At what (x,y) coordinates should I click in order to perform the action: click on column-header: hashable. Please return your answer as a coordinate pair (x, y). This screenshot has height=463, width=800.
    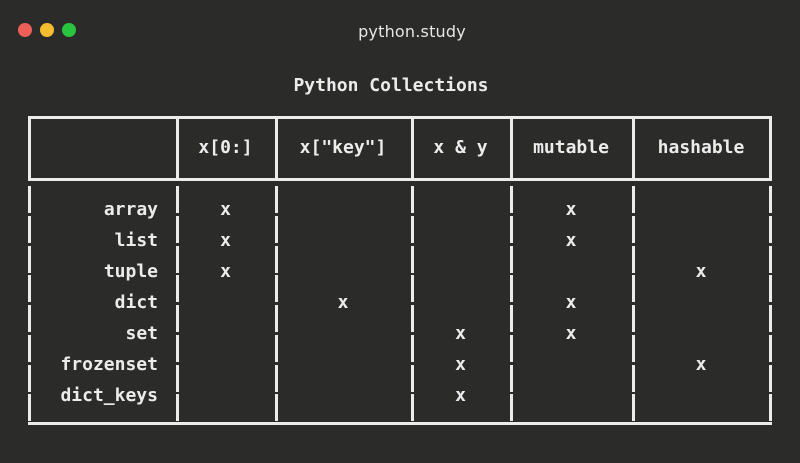
    Looking at the image, I should click on (701, 147).